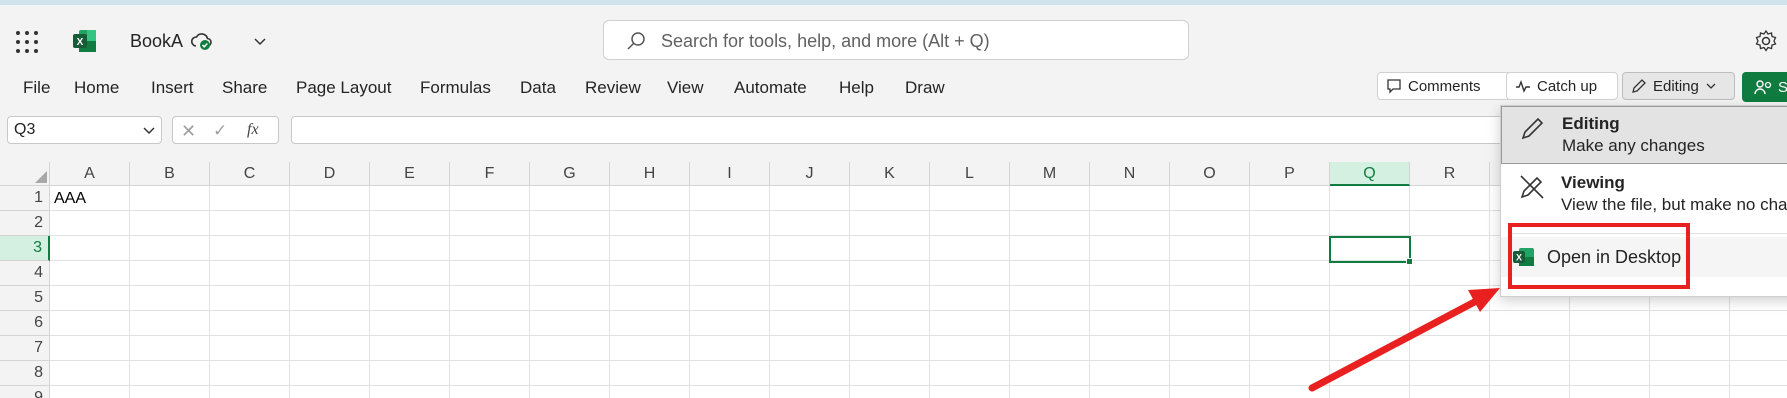  I want to click on search-icon, so click(636, 41).